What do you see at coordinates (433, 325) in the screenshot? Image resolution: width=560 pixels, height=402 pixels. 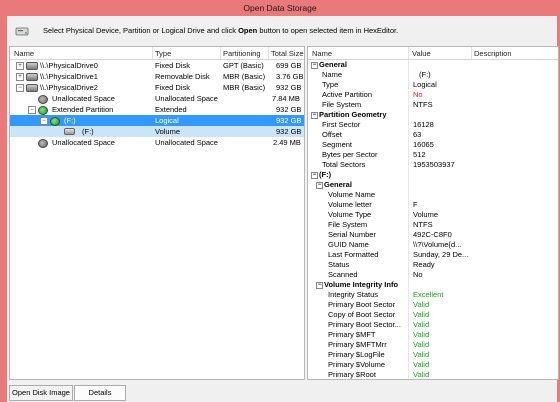 I see `prop-row: Primary Boot Sector... Valid` at bounding box center [433, 325].